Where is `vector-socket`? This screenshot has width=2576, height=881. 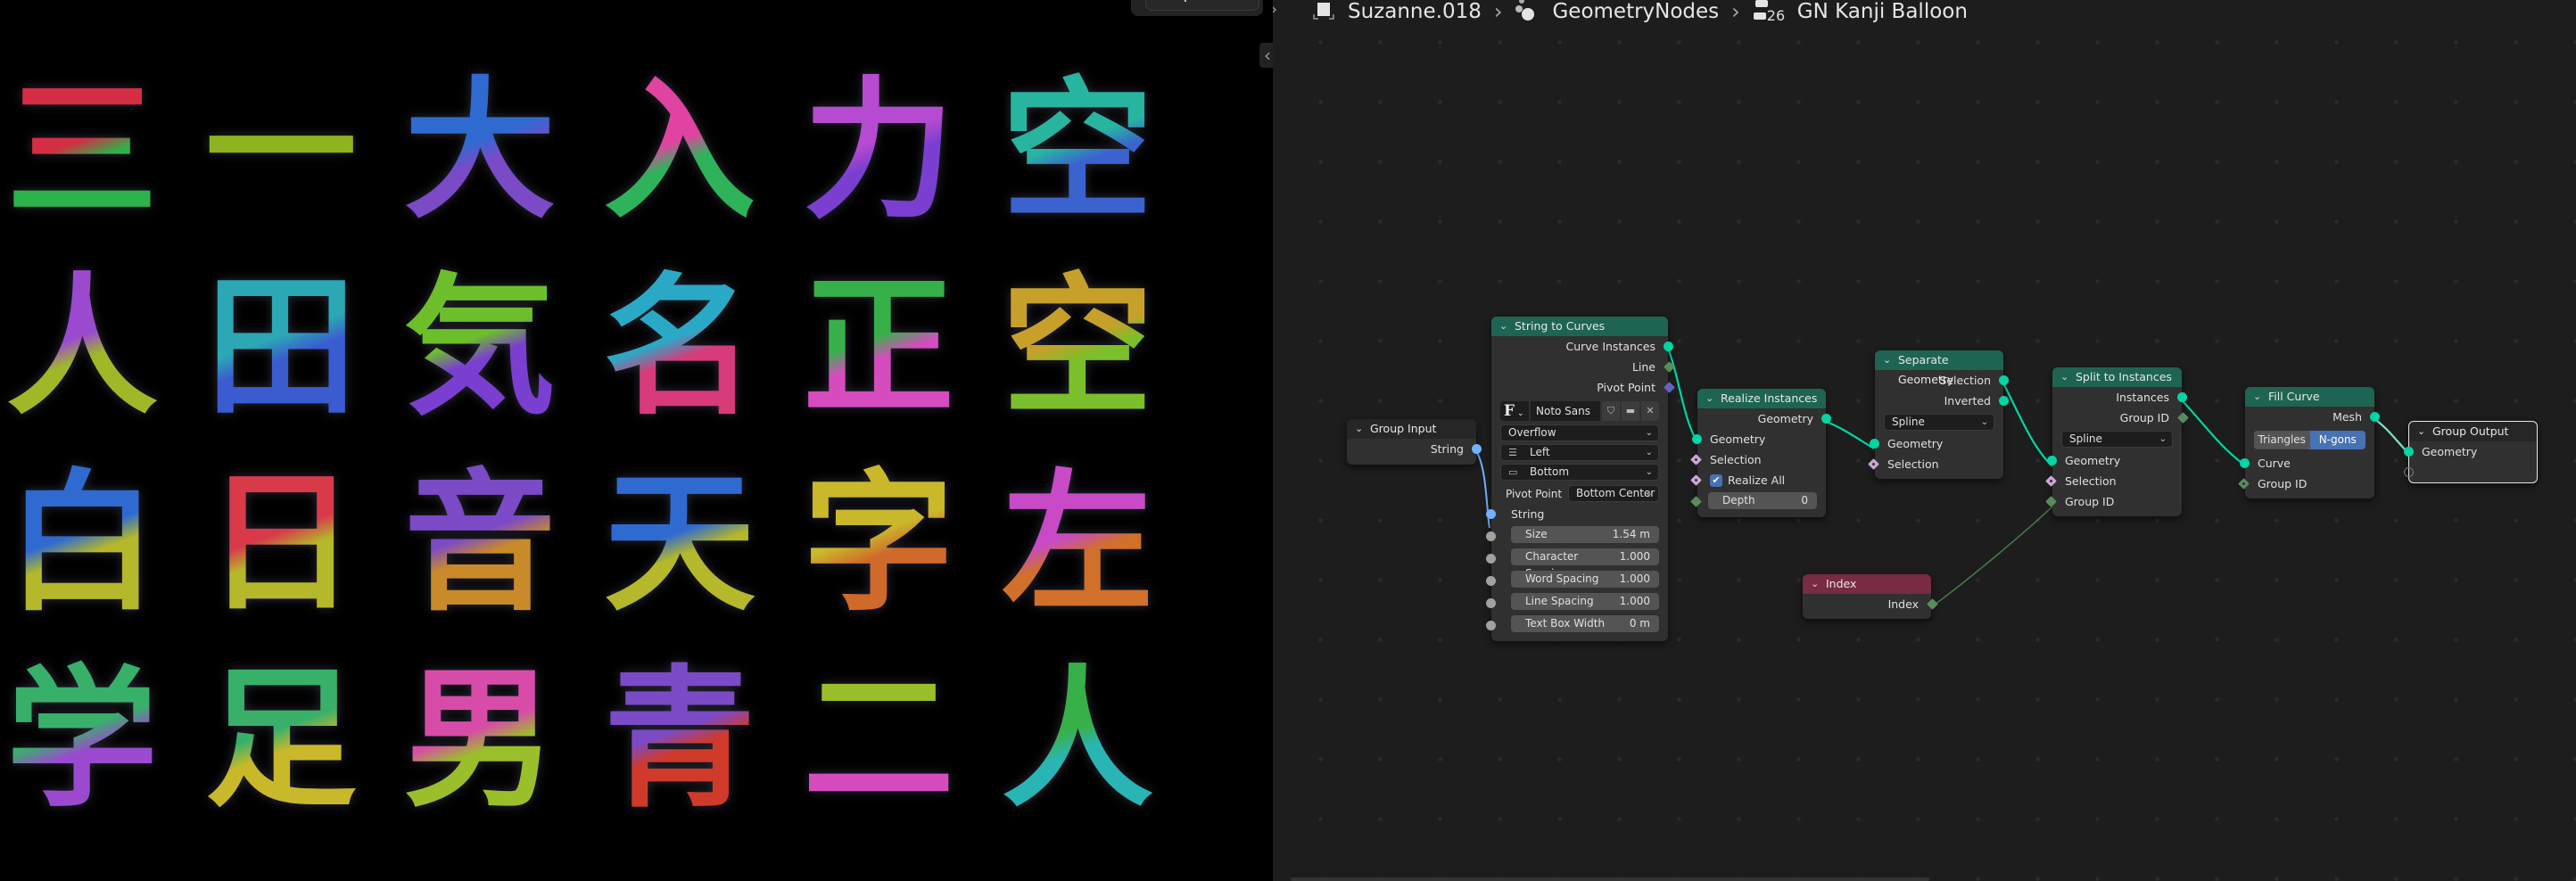 vector-socket is located at coordinates (1669, 387).